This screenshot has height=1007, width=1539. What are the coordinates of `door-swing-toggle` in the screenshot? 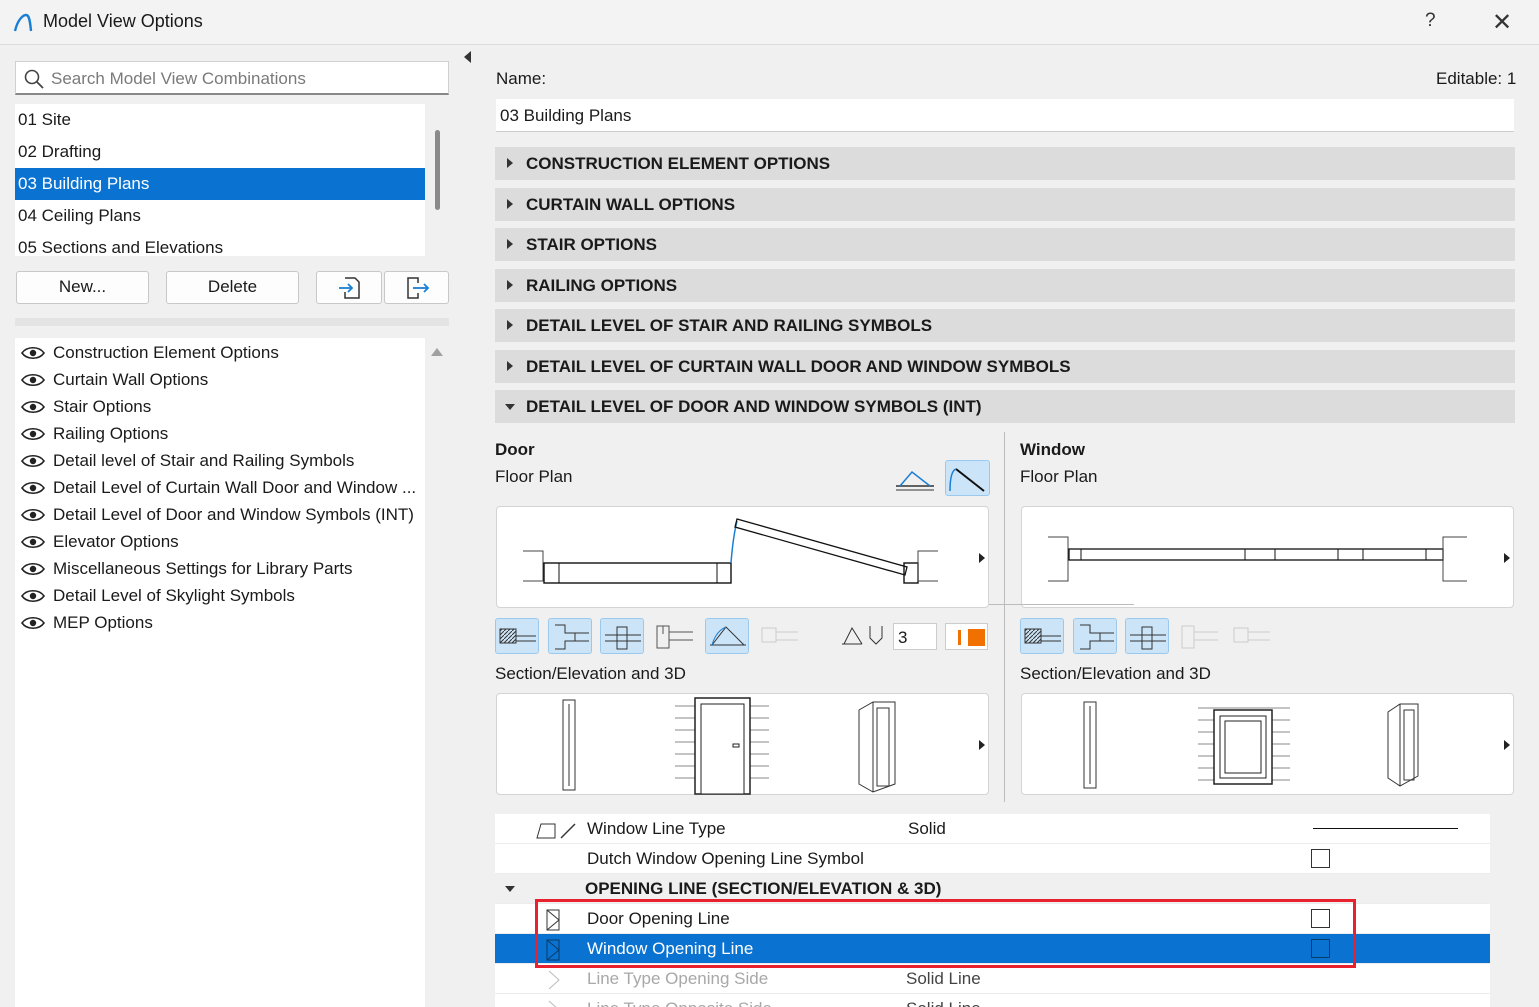 It's located at (727, 636).